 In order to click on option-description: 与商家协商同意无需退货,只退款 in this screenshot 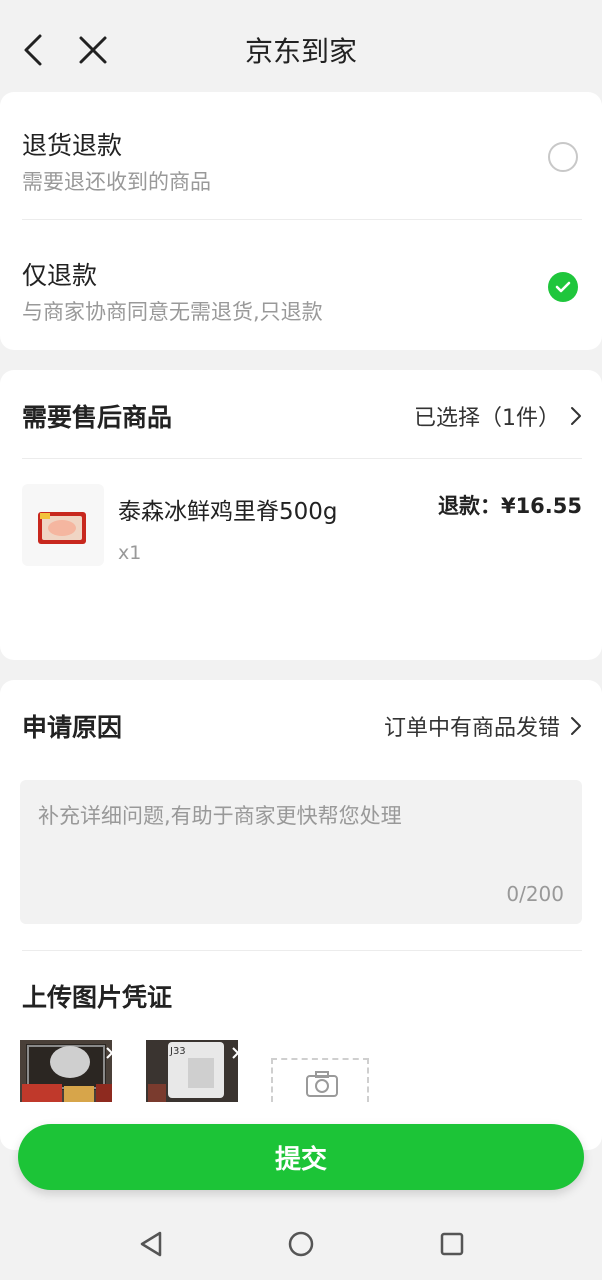, I will do `click(172, 312)`.